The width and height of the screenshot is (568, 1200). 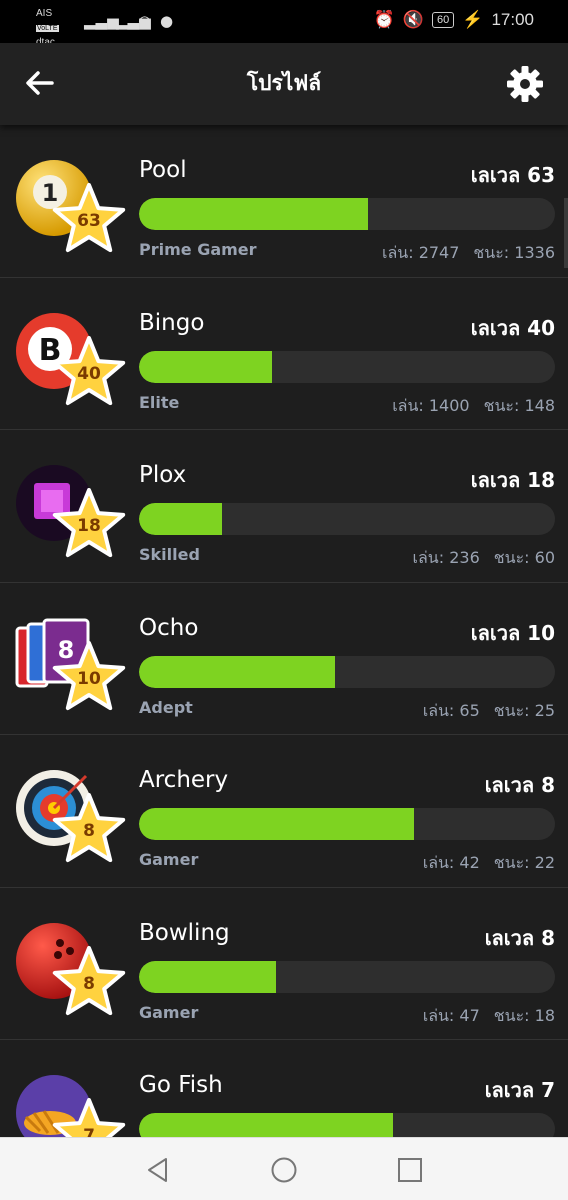 What do you see at coordinates (524, 557) in the screenshot?
I see `wins-count: ชนะ: 60` at bounding box center [524, 557].